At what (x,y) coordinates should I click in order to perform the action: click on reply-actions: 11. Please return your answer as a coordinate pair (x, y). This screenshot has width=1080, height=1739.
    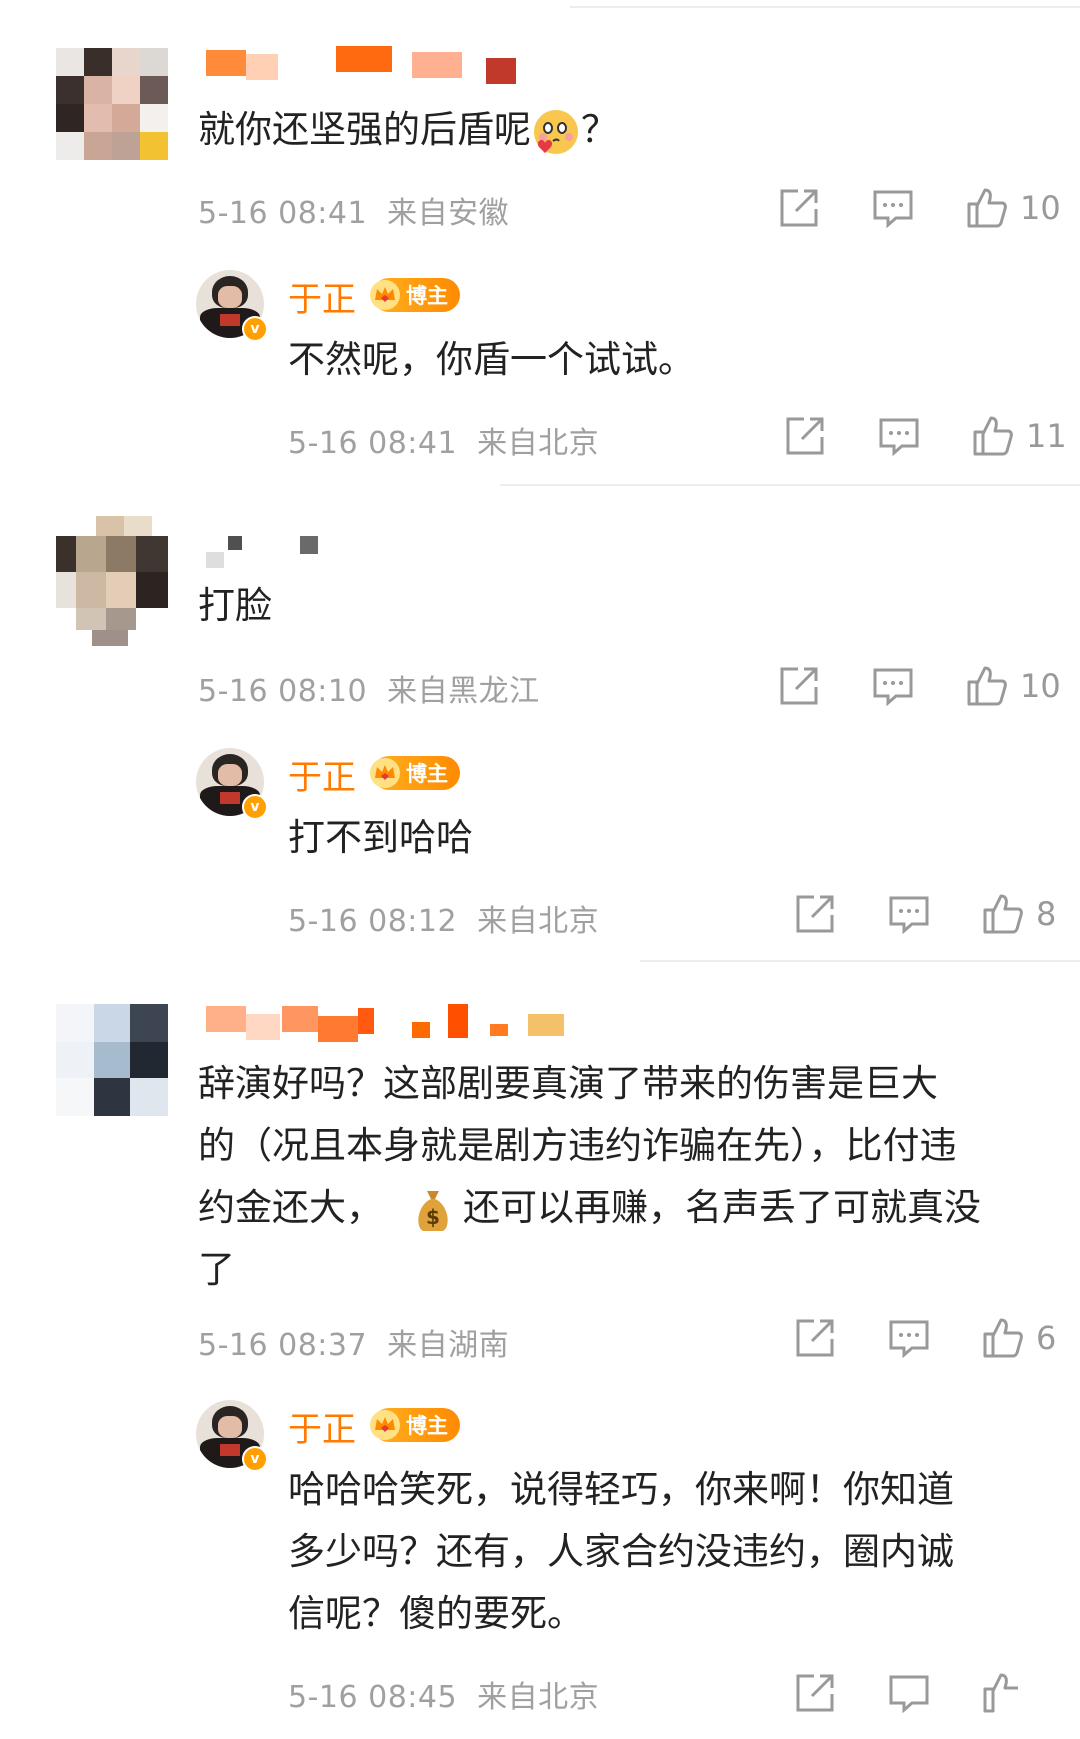
    Looking at the image, I should click on (925, 436).